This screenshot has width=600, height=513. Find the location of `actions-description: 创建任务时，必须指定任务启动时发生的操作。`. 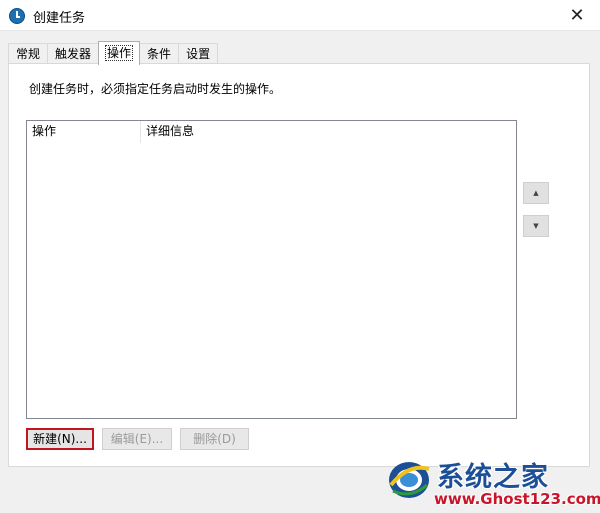

actions-description: 创建任务时，必须指定任务启动时发生的操作。 is located at coordinates (155, 89).